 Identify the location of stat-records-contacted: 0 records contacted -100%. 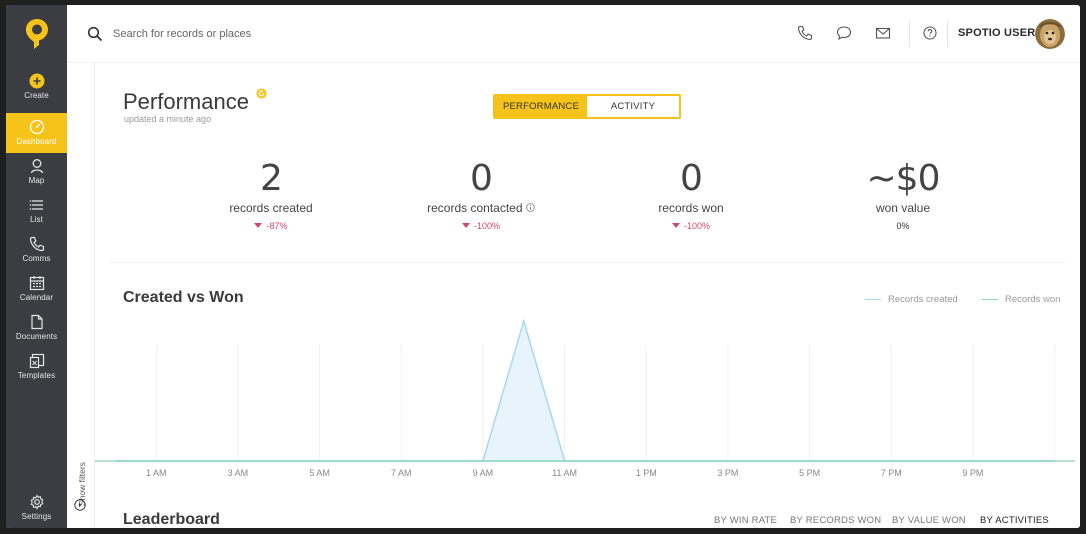
(481, 195).